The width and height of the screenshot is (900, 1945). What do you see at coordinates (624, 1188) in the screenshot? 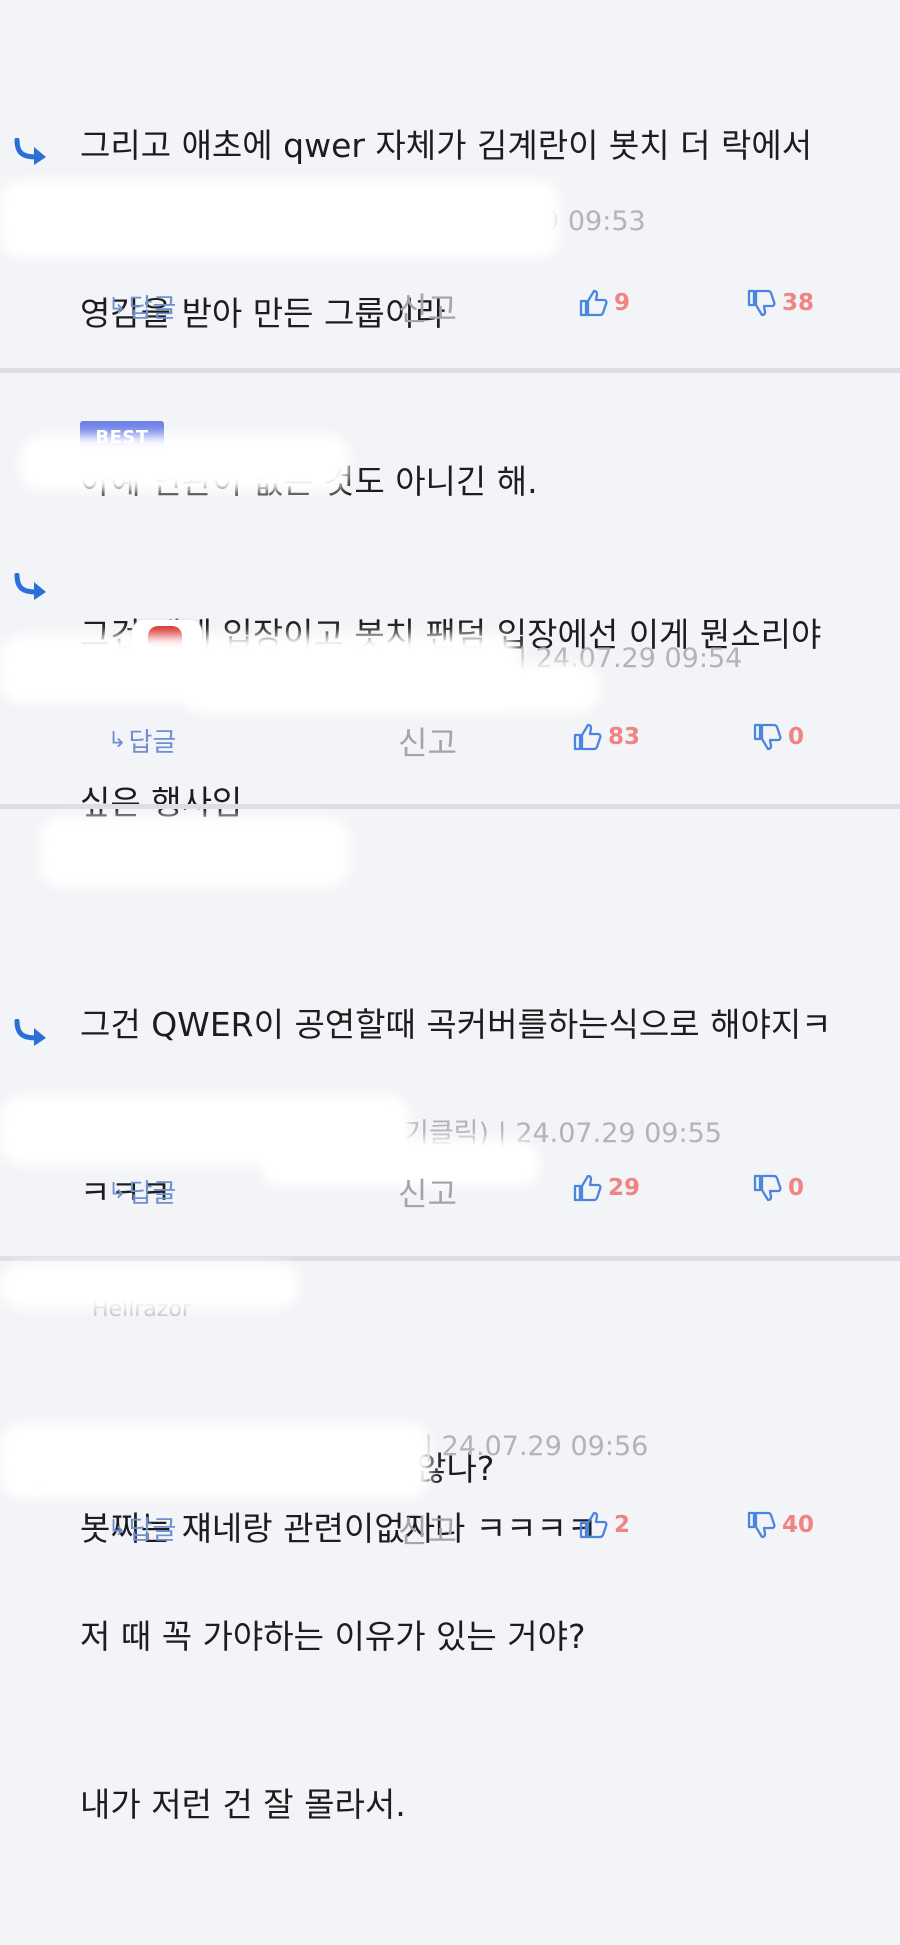
I see `like-count: 29` at bounding box center [624, 1188].